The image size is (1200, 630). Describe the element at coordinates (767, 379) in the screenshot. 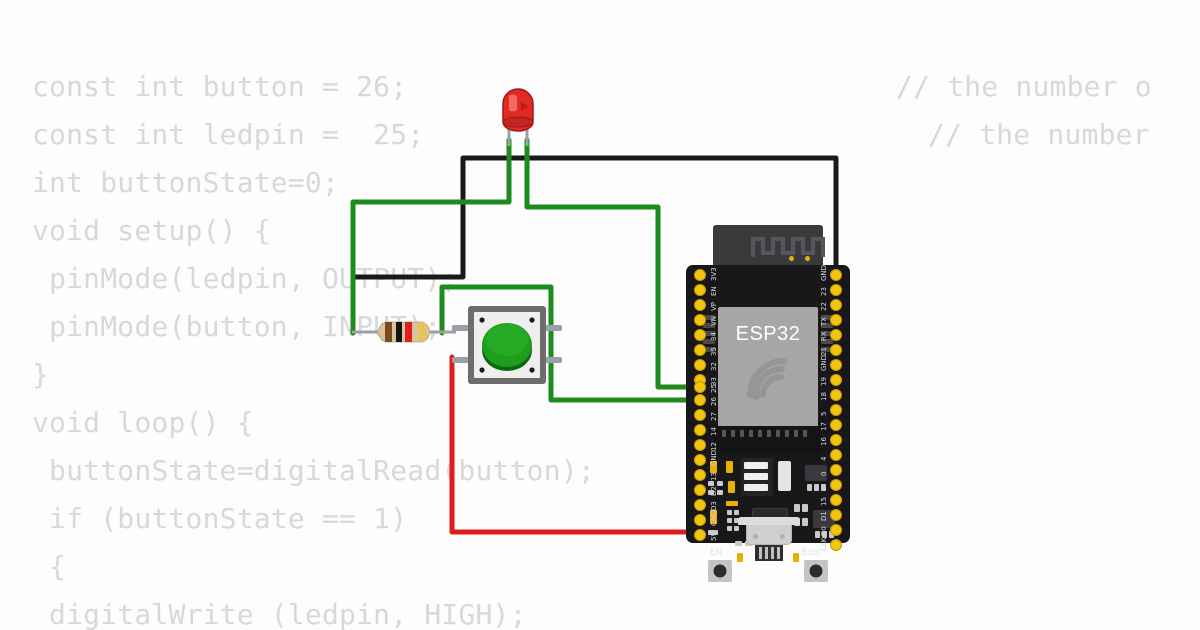

I see `wifi-icon` at that location.